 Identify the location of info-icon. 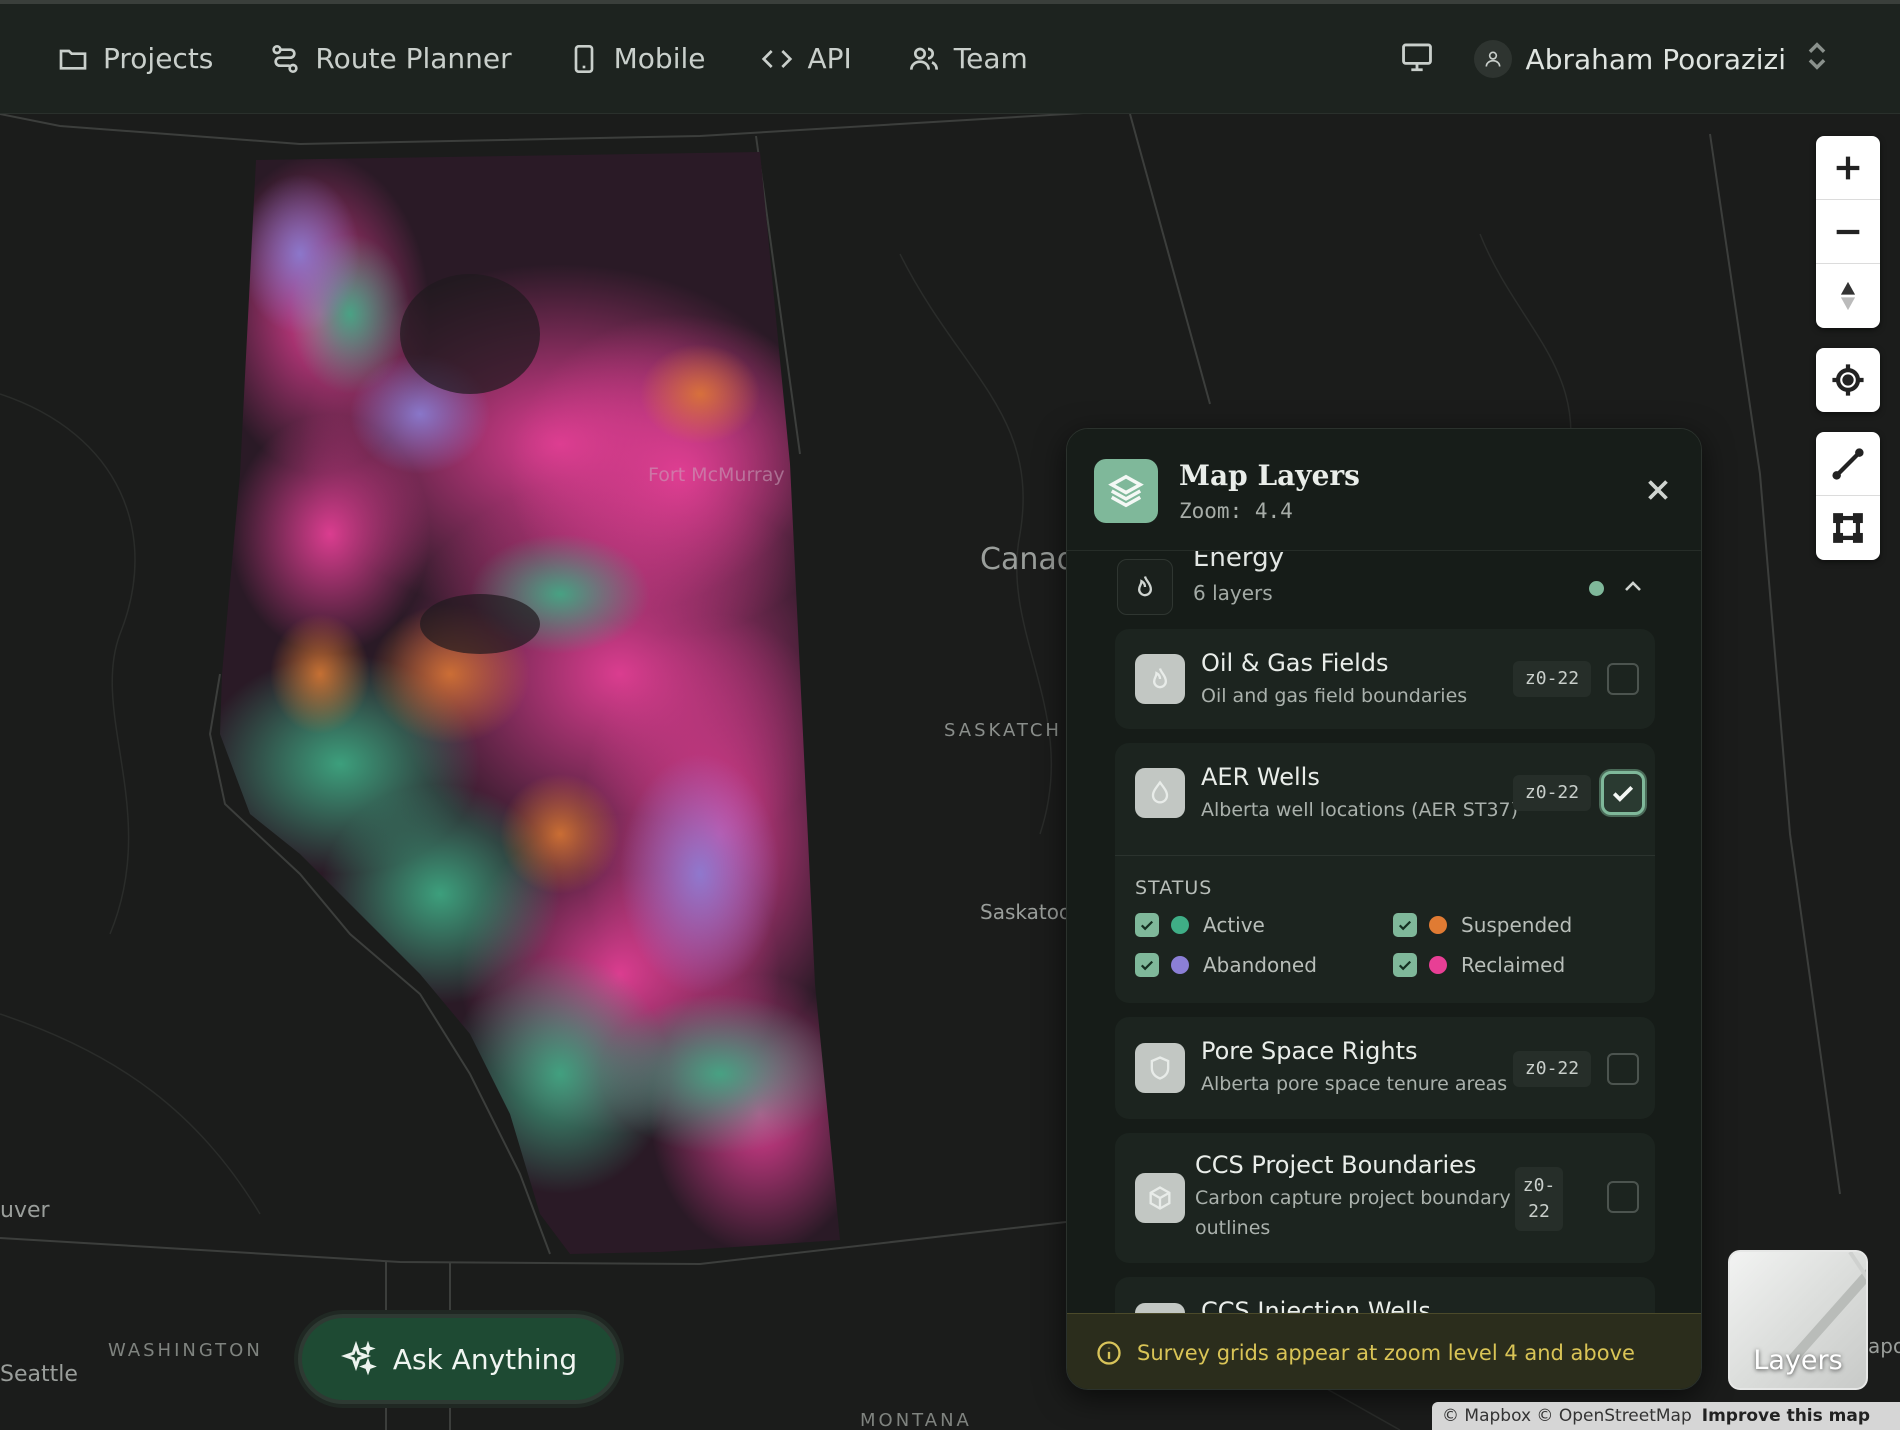
(1109, 1352).